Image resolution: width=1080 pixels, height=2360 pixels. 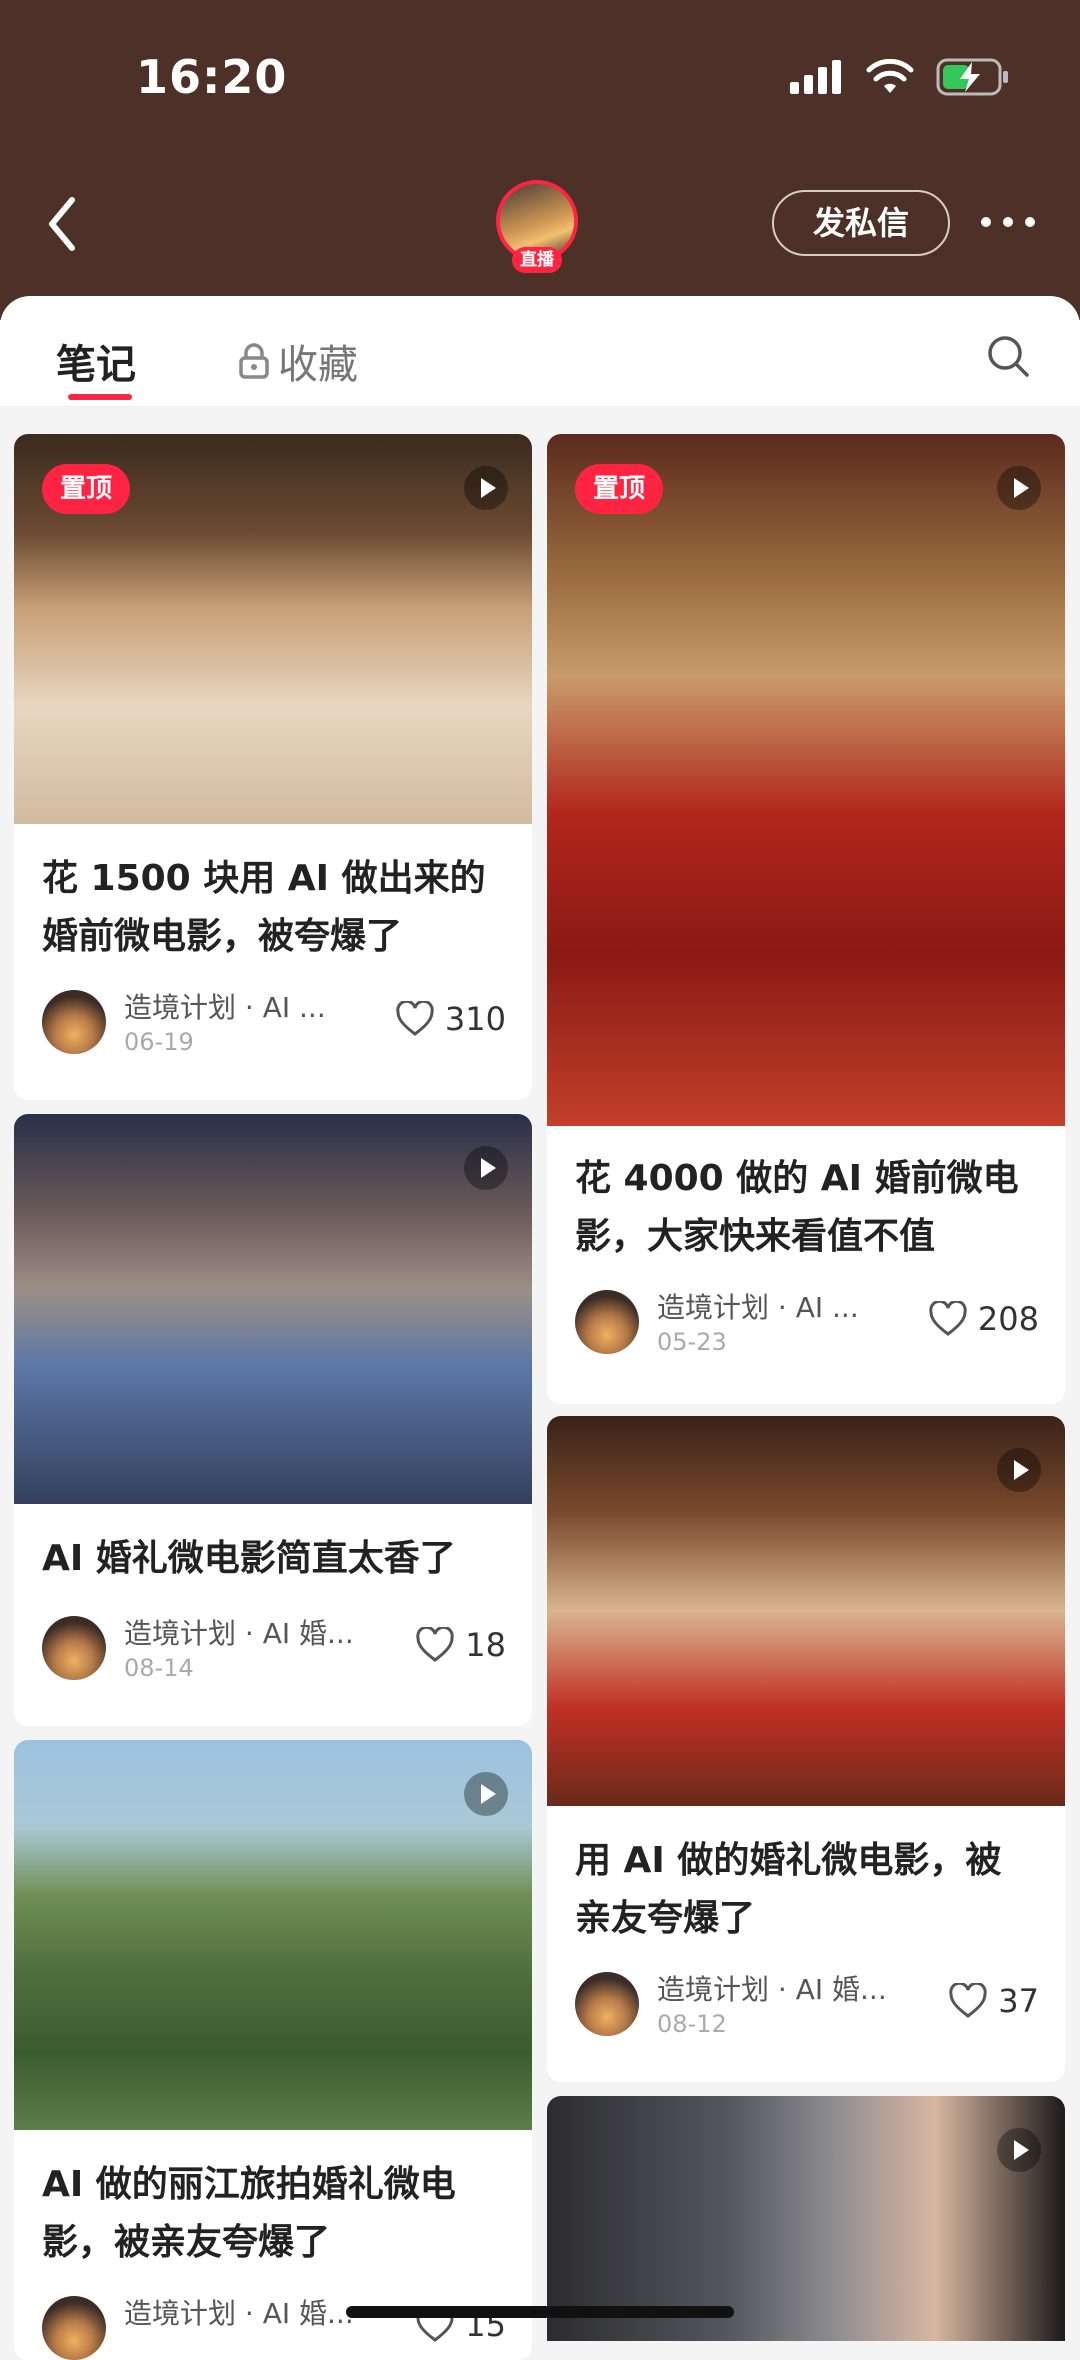 I want to click on note-date: 05-23, so click(x=692, y=1342).